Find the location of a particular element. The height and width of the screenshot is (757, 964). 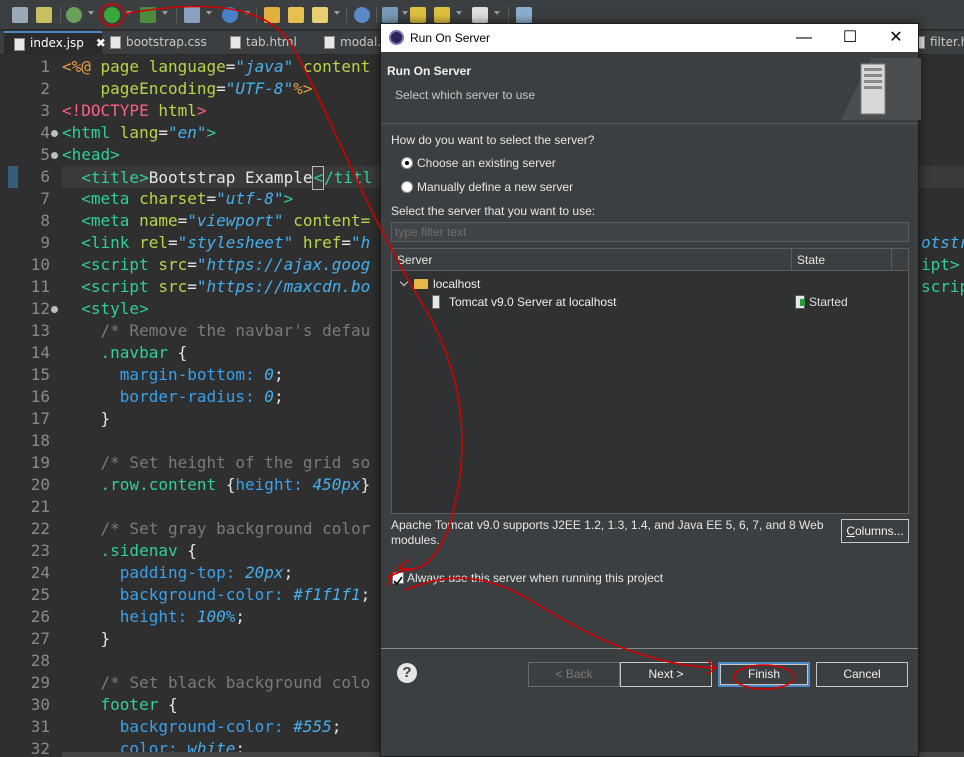

tab-index-jsp: index.jsp ✖ is located at coordinates (55, 43).